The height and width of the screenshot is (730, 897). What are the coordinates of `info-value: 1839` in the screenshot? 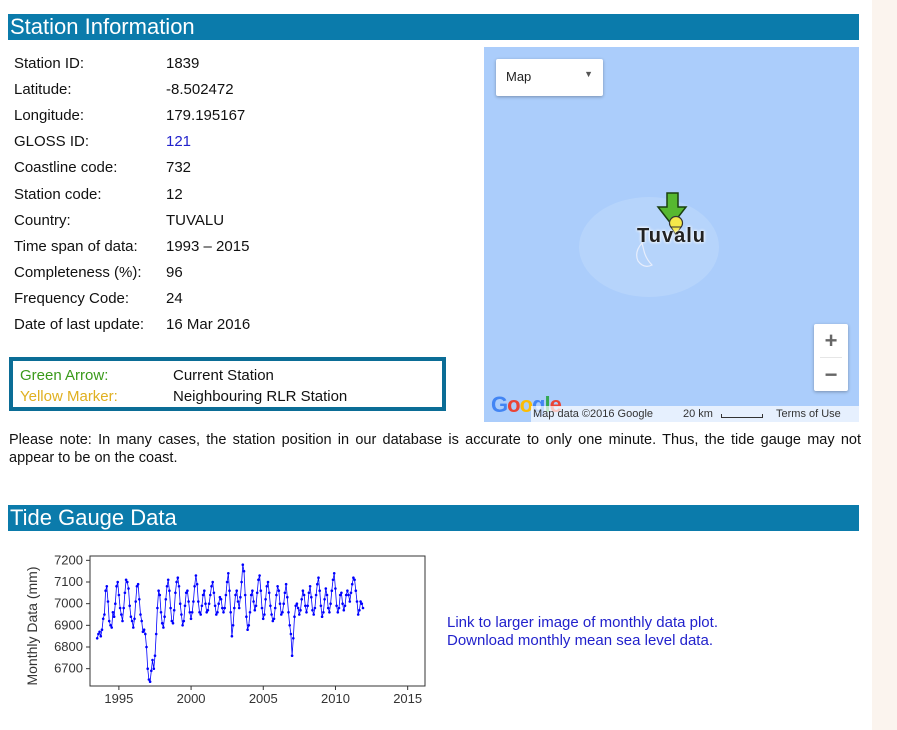 It's located at (183, 63).